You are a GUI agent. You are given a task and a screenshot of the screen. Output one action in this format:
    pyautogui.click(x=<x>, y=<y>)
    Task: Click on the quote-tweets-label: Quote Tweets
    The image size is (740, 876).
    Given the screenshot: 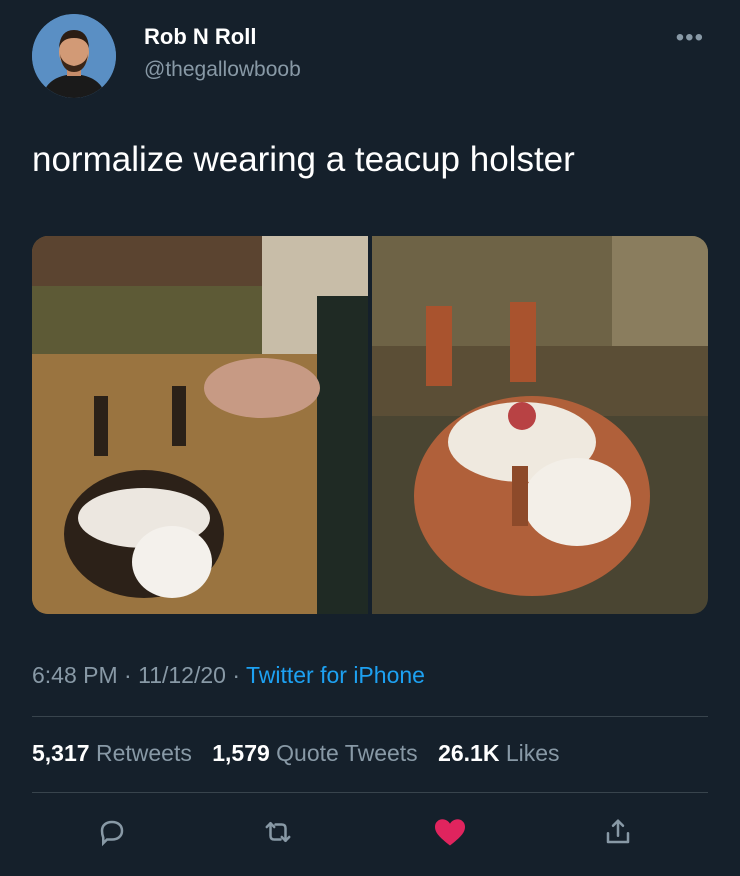 What is the action you would take?
    pyautogui.click(x=347, y=753)
    